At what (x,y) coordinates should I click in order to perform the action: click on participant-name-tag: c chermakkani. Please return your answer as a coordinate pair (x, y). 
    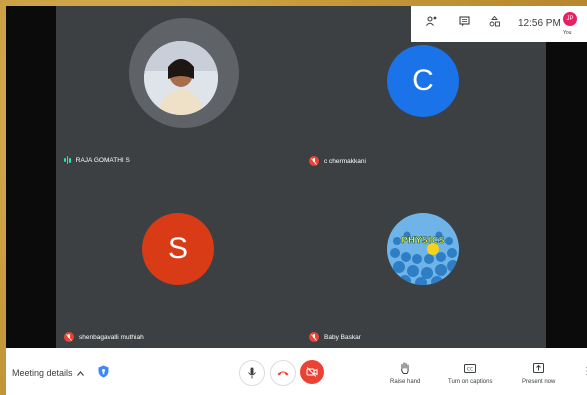
    Looking at the image, I should click on (337, 161).